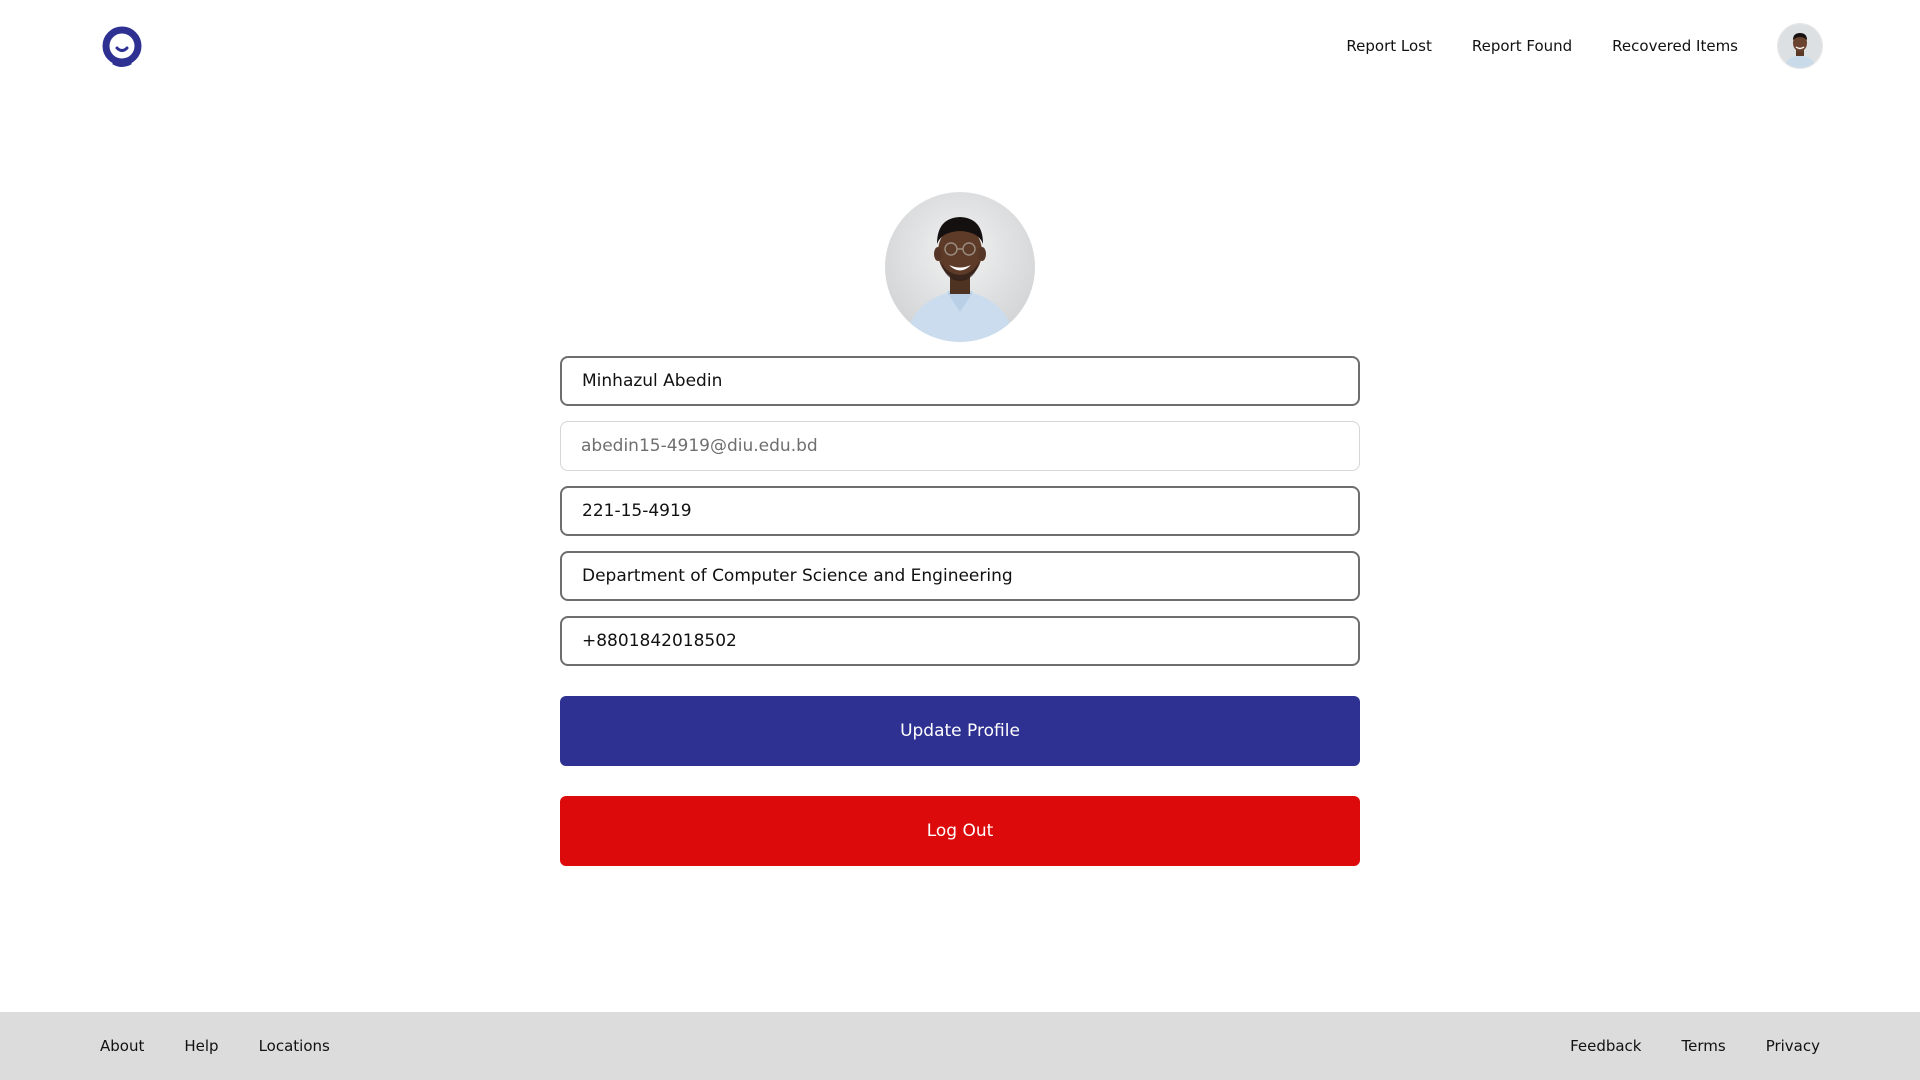 Image resolution: width=1920 pixels, height=1080 pixels. What do you see at coordinates (960, 267) in the screenshot?
I see `profile-photo` at bounding box center [960, 267].